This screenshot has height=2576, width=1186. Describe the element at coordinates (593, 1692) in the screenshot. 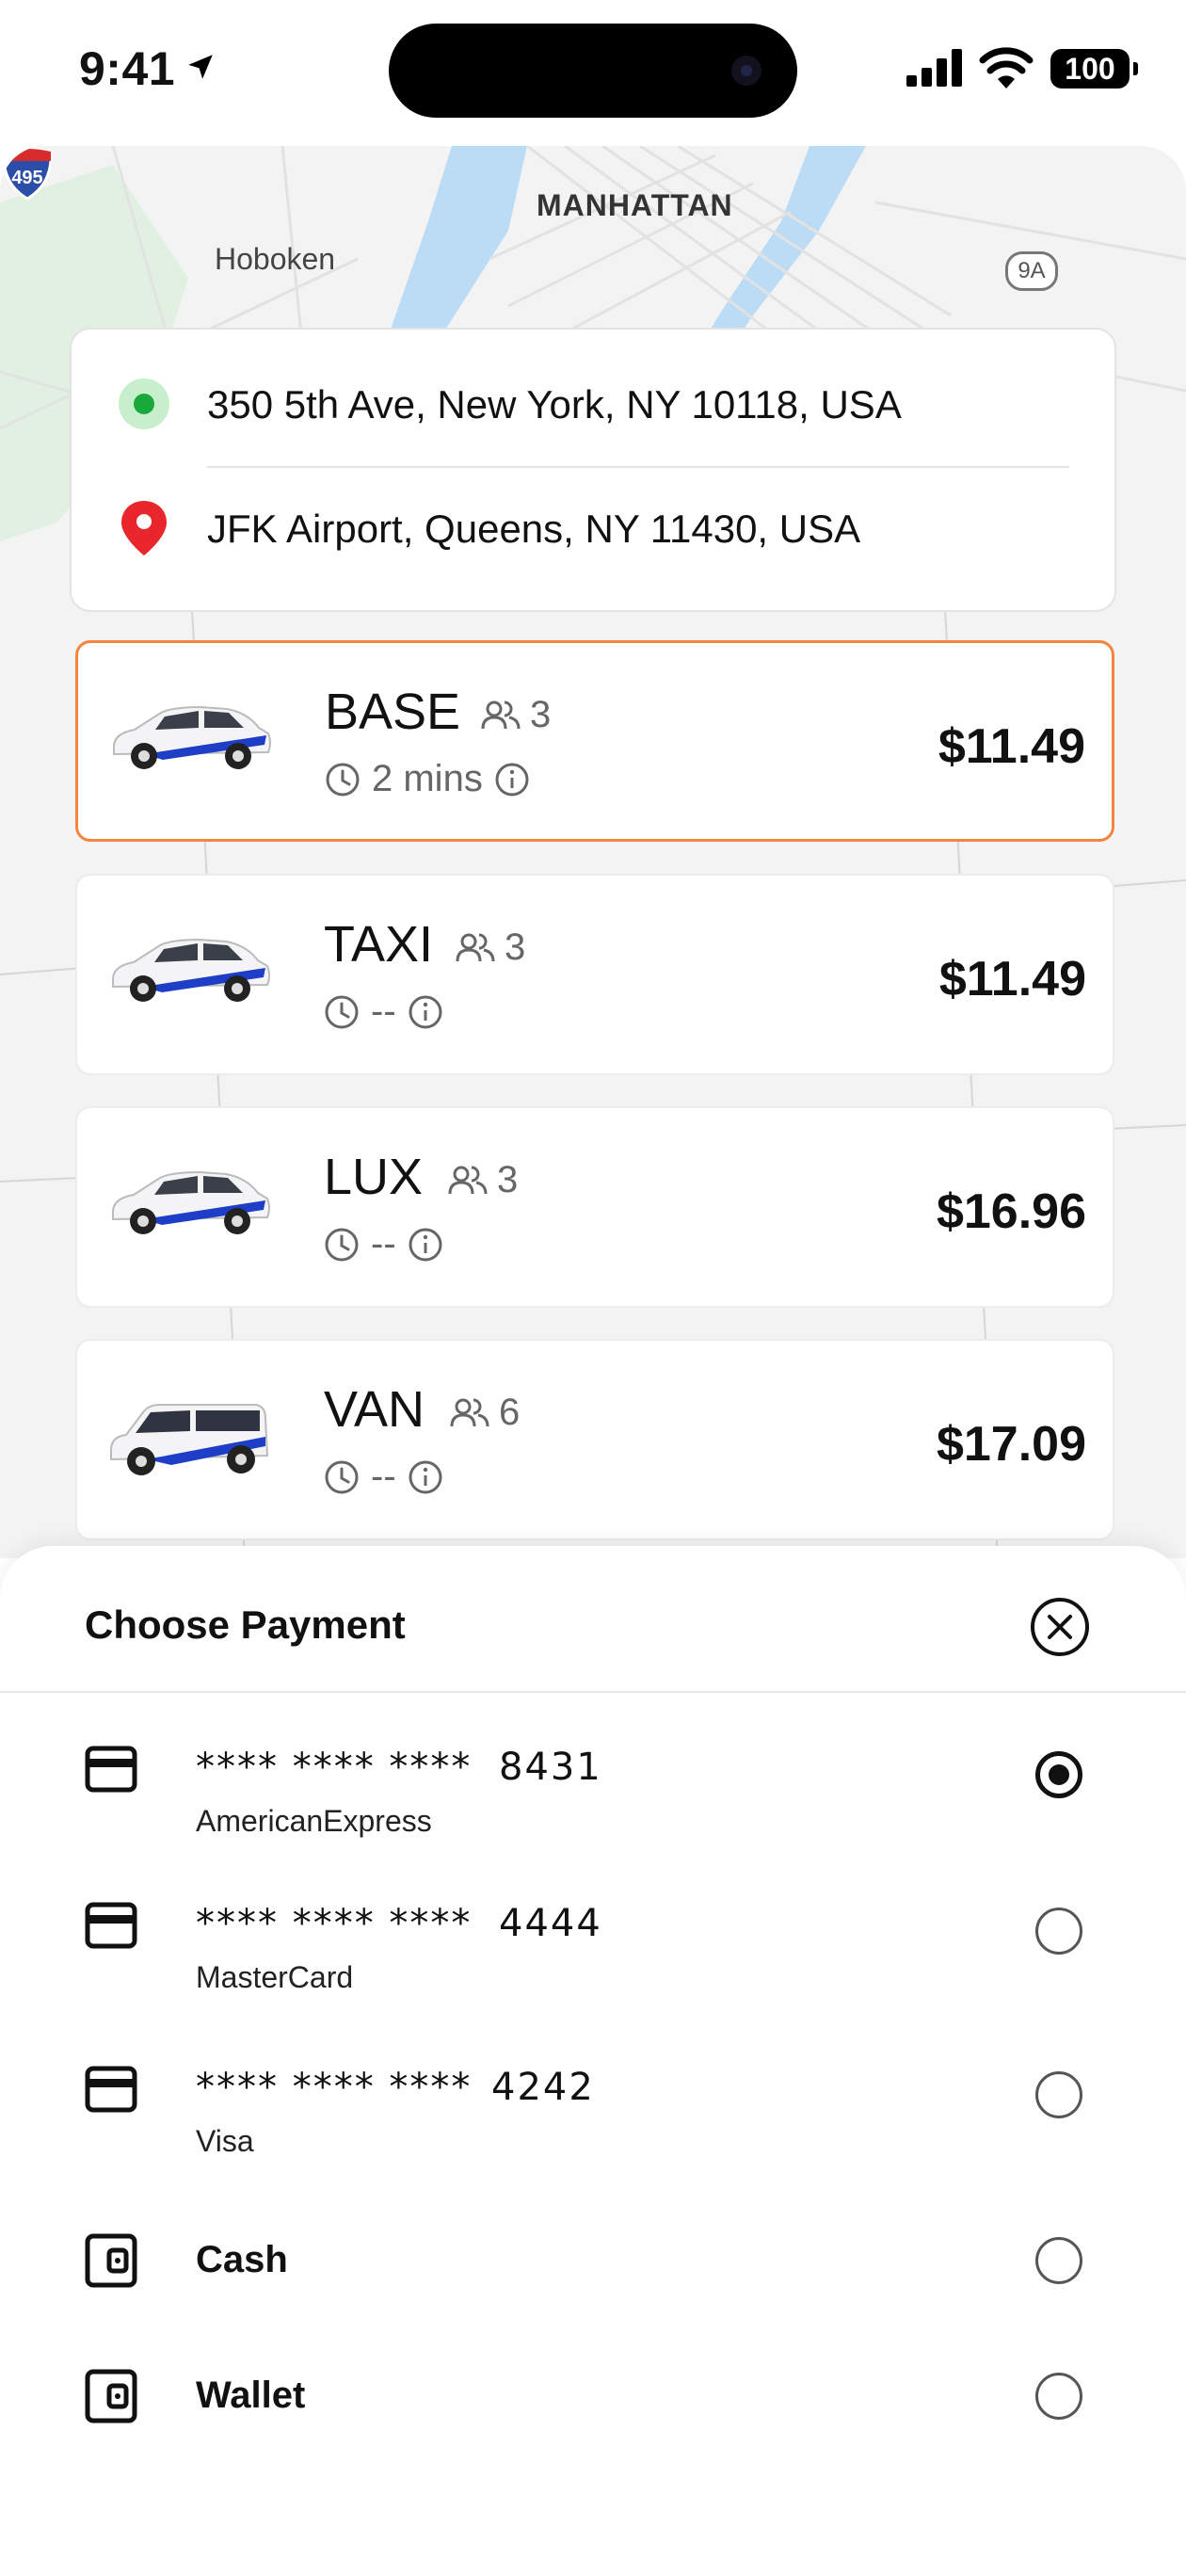

I see `sheet-divider` at that location.